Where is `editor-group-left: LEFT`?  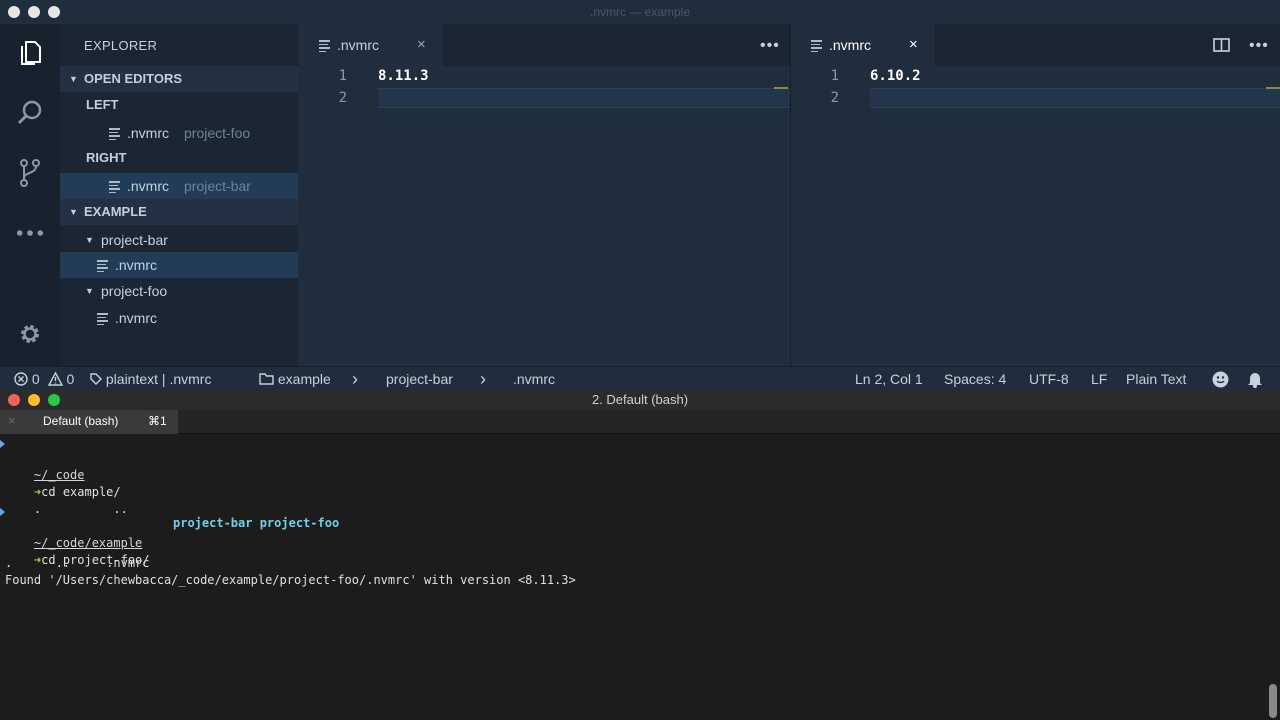
editor-group-left: LEFT is located at coordinates (179, 105).